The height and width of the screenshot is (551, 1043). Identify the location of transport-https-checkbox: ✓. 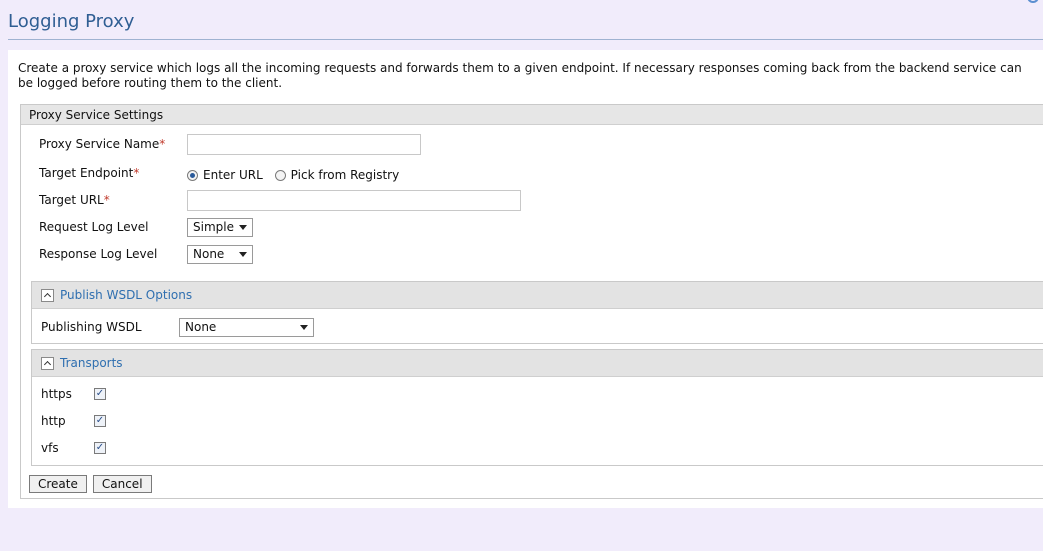
(100, 394).